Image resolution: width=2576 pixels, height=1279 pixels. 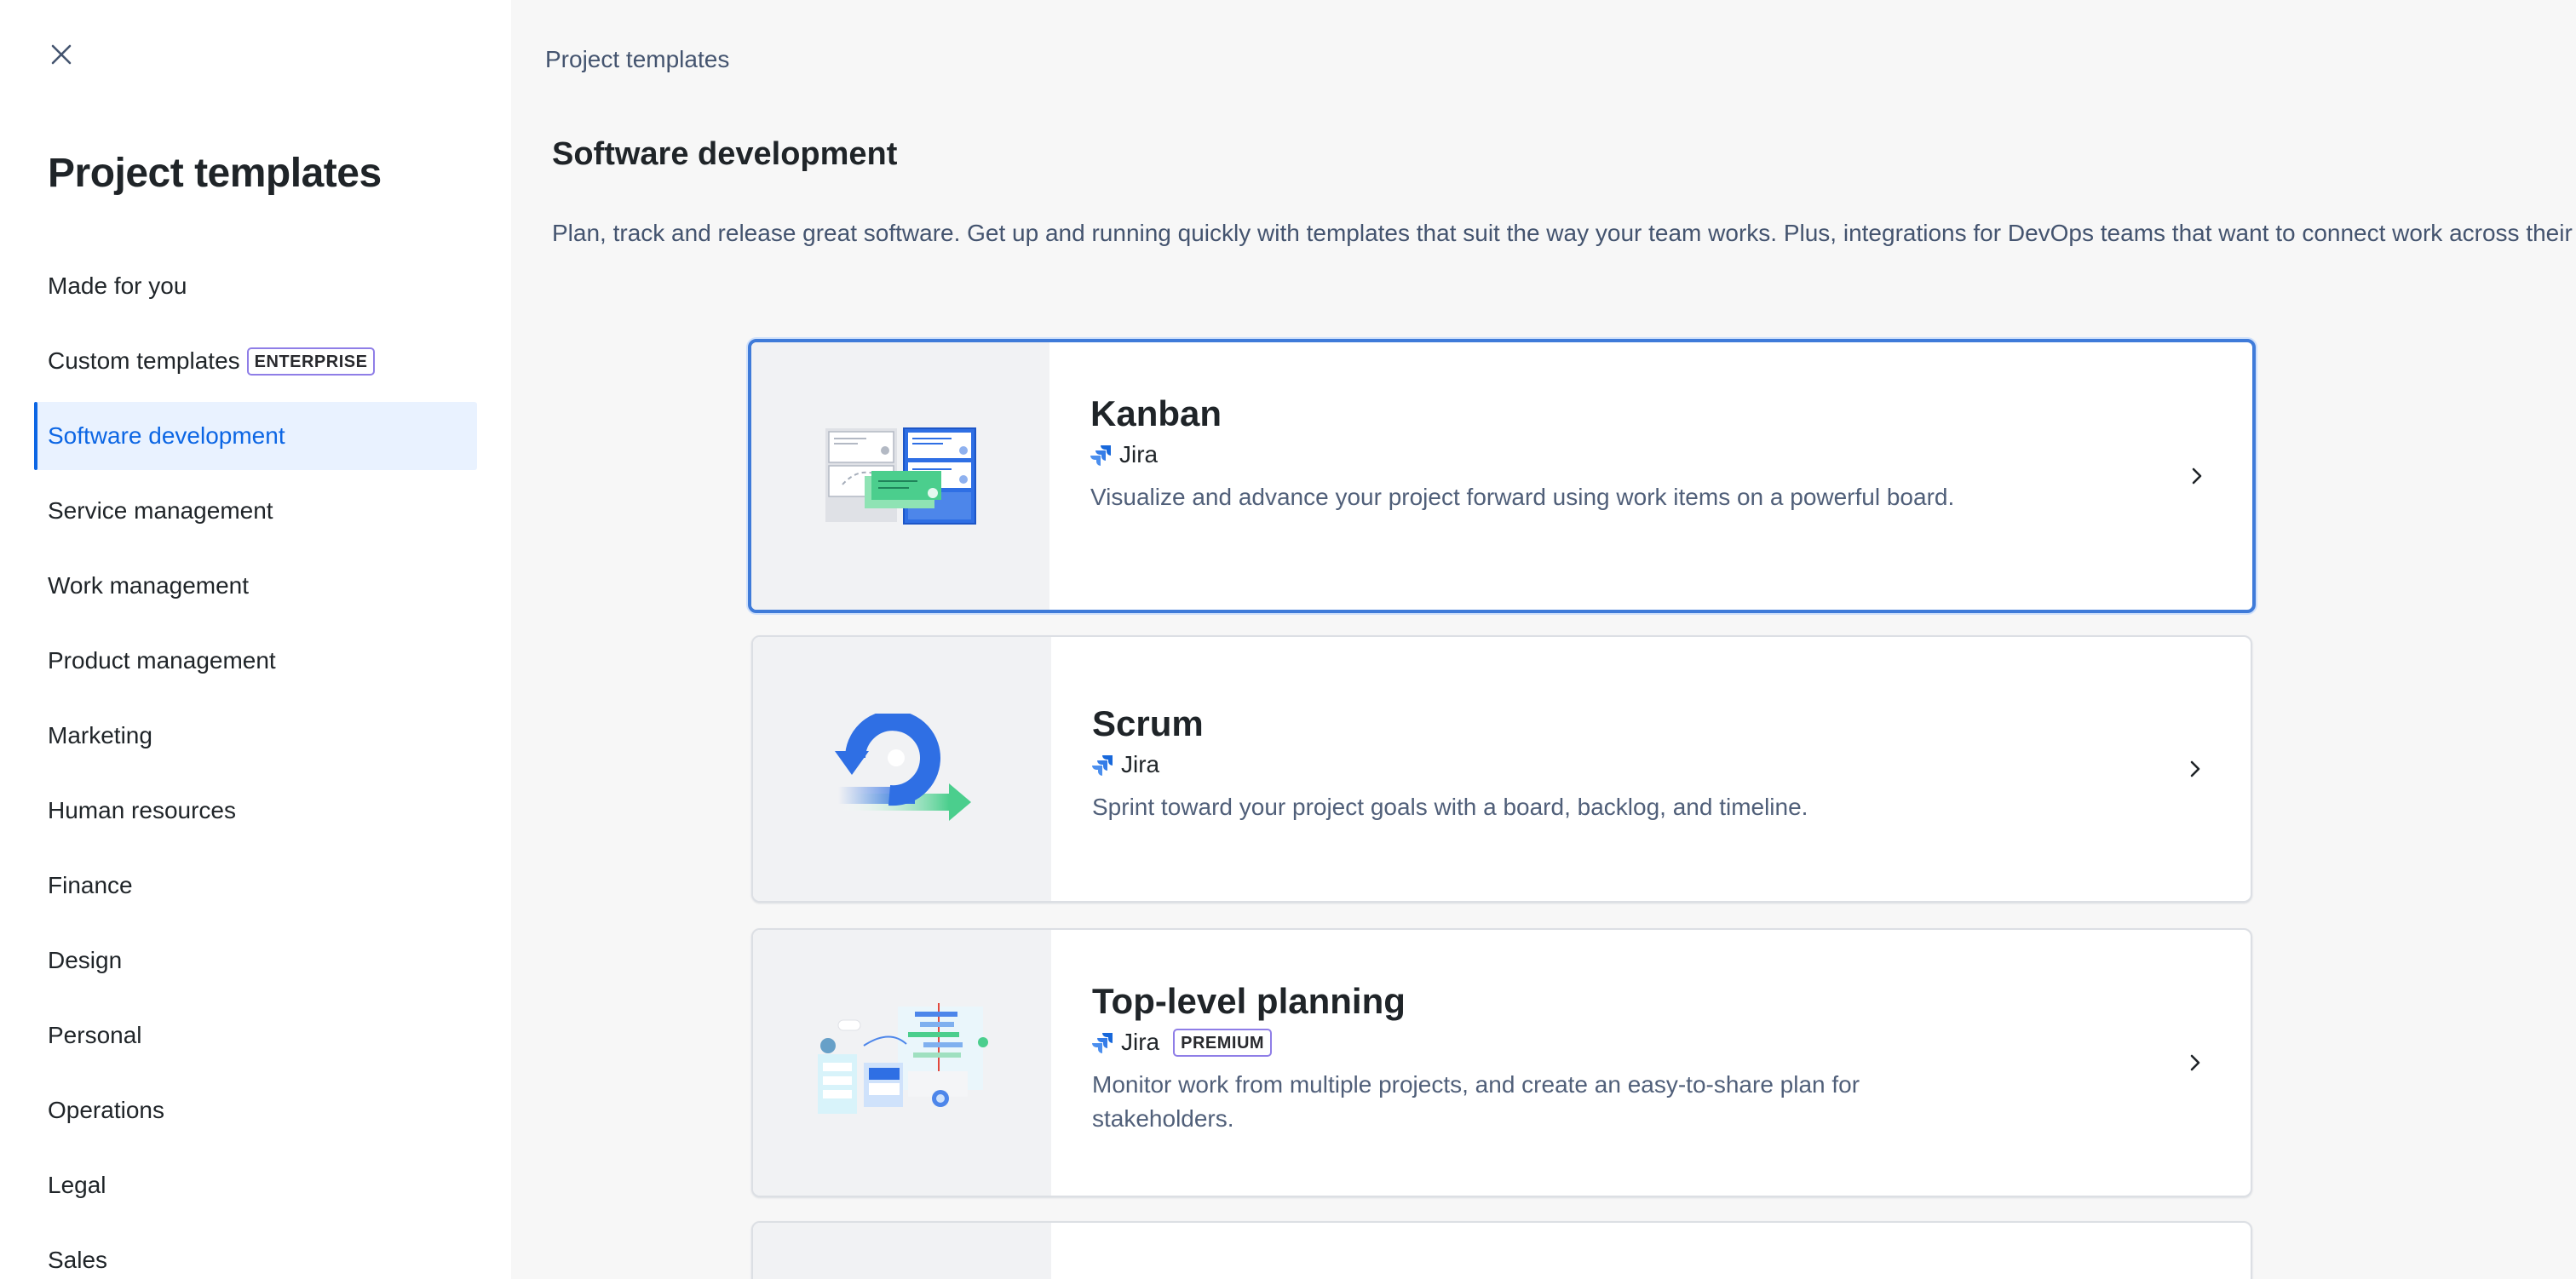 What do you see at coordinates (106, 1110) in the screenshot?
I see `sidebar-item-label: Operations` at bounding box center [106, 1110].